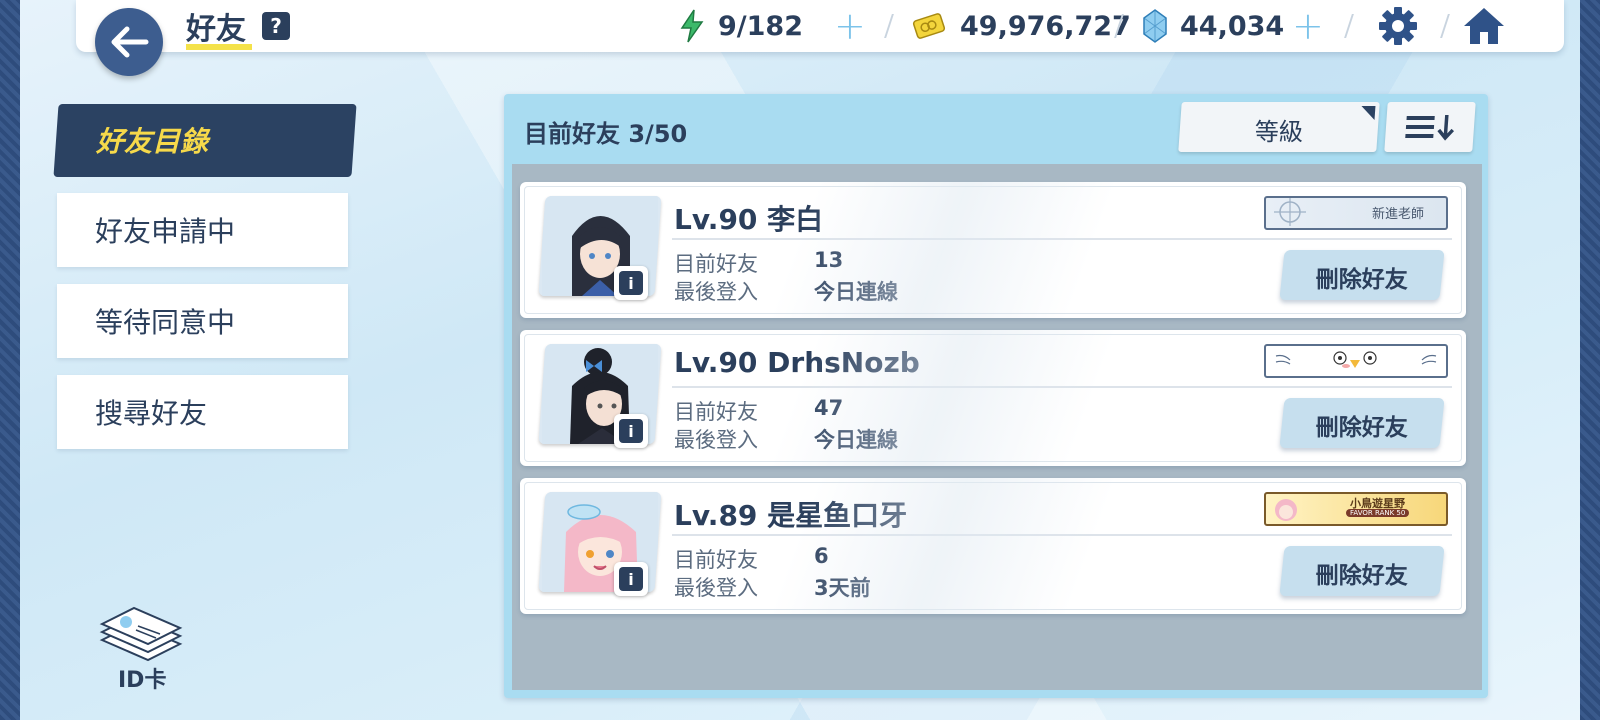  I want to click on right-border, so click(1590, 360).